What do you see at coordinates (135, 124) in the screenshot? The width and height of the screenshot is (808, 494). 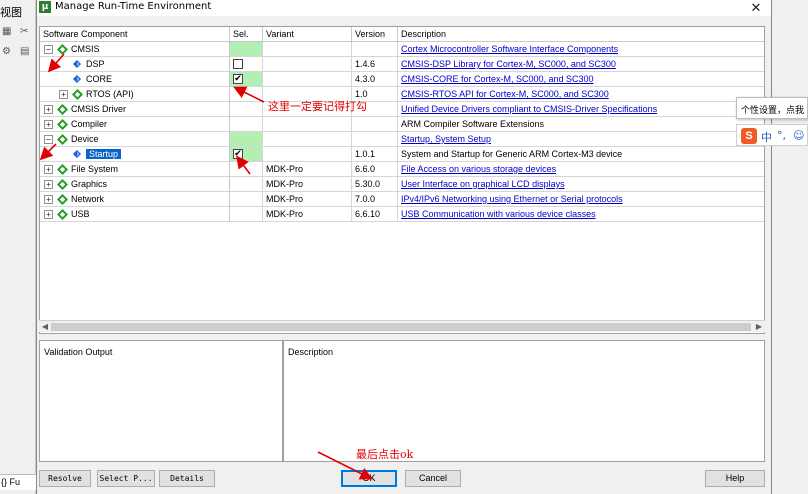 I see `component-name-cell: + Compiler` at bounding box center [135, 124].